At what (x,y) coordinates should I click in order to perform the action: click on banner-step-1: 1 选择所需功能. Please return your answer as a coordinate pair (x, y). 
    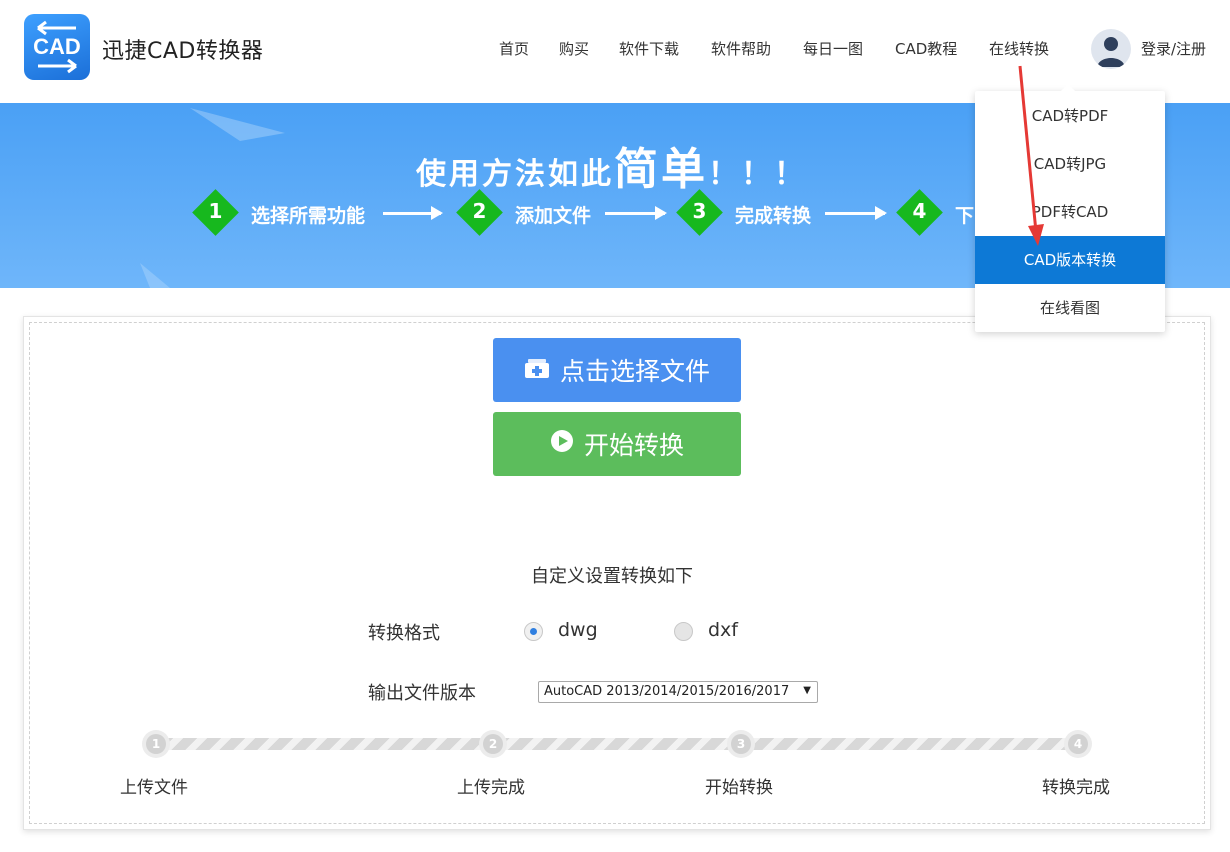
    Looking at the image, I should click on (322, 212).